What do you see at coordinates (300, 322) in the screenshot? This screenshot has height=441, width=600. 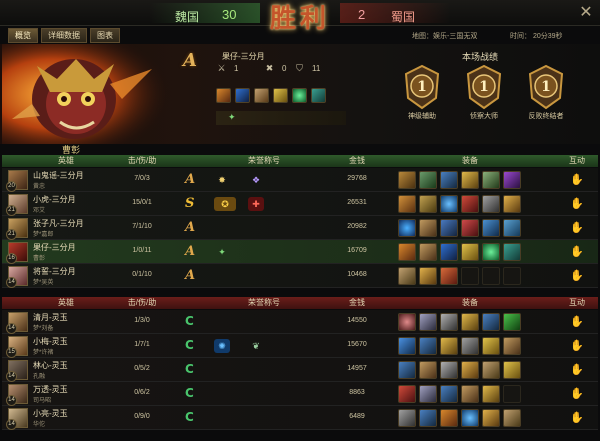 I see `table-row: 14 清月-灵玉 梦*刘备 1/3/0 C 14550 ✋` at bounding box center [300, 322].